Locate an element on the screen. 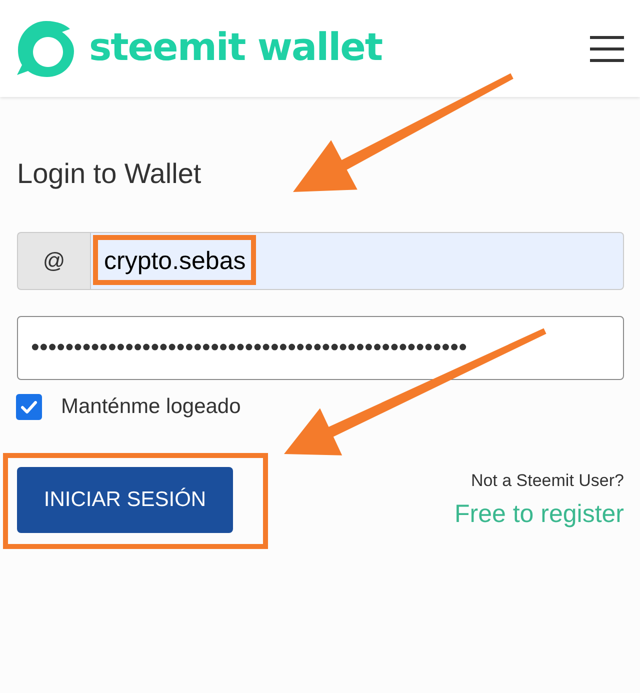 This screenshot has width=640, height=693. logo-text: steemit wallet is located at coordinates (235, 47).